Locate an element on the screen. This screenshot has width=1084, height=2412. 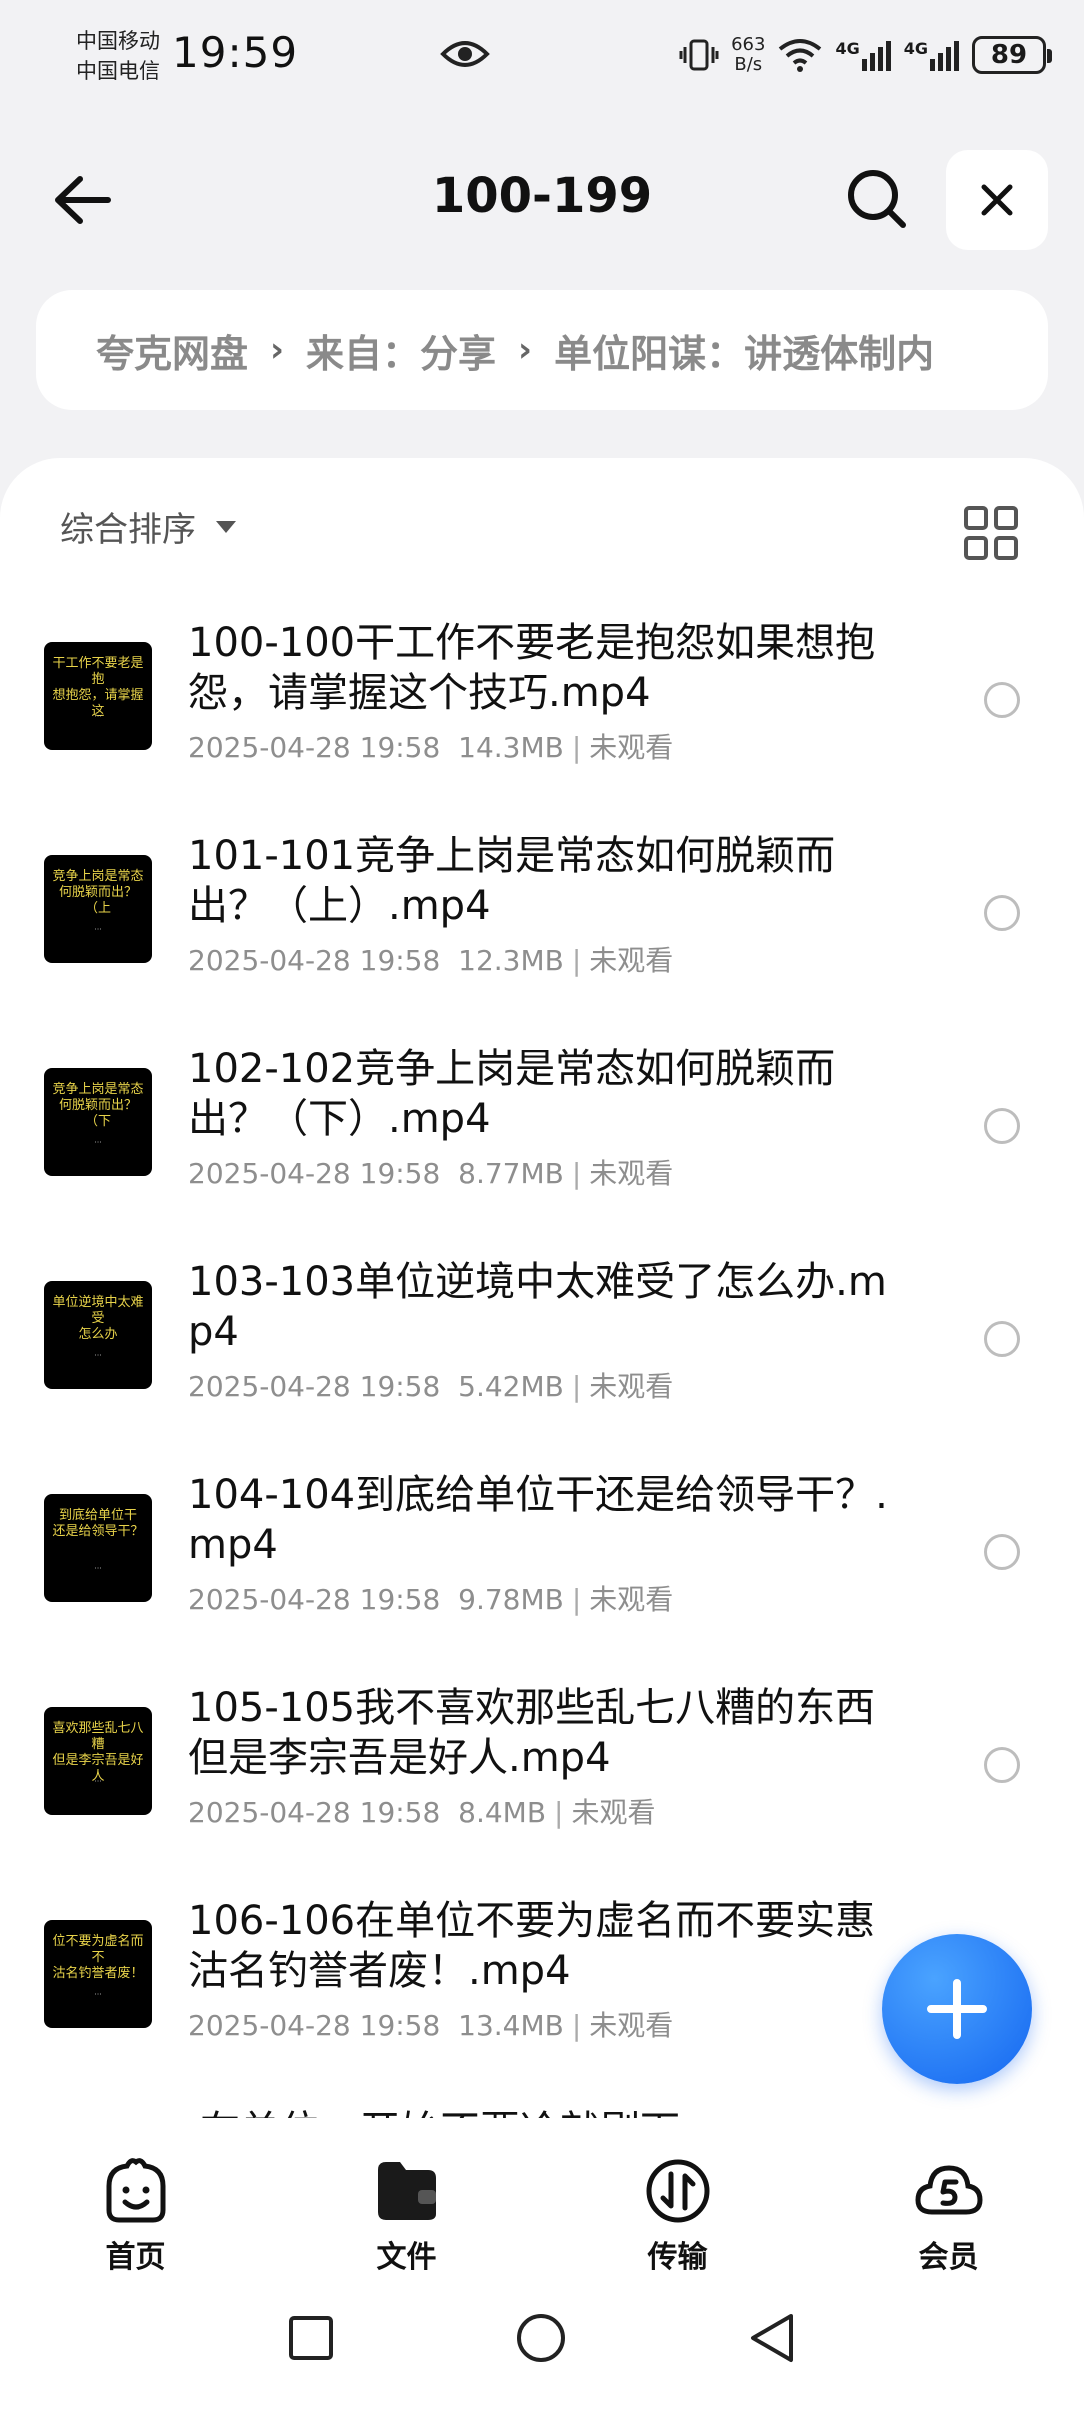
file-meta: 2025-04-28 19:58 14.3MB | 未观看 is located at coordinates (431, 747).